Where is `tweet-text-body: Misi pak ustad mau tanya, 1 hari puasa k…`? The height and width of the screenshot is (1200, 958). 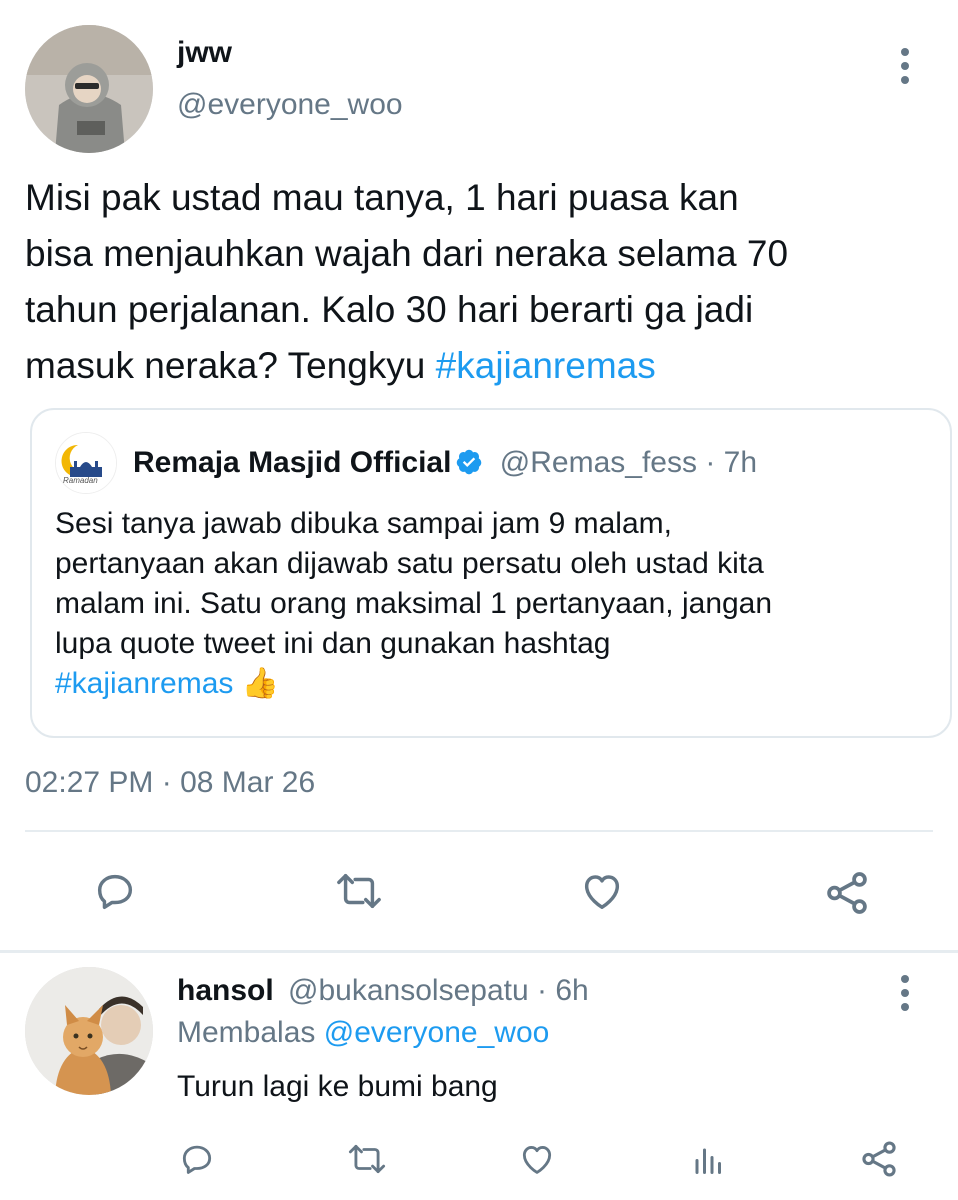 tweet-text-body: Misi pak ustad mau tanya, 1 hari puasa k… is located at coordinates (407, 281).